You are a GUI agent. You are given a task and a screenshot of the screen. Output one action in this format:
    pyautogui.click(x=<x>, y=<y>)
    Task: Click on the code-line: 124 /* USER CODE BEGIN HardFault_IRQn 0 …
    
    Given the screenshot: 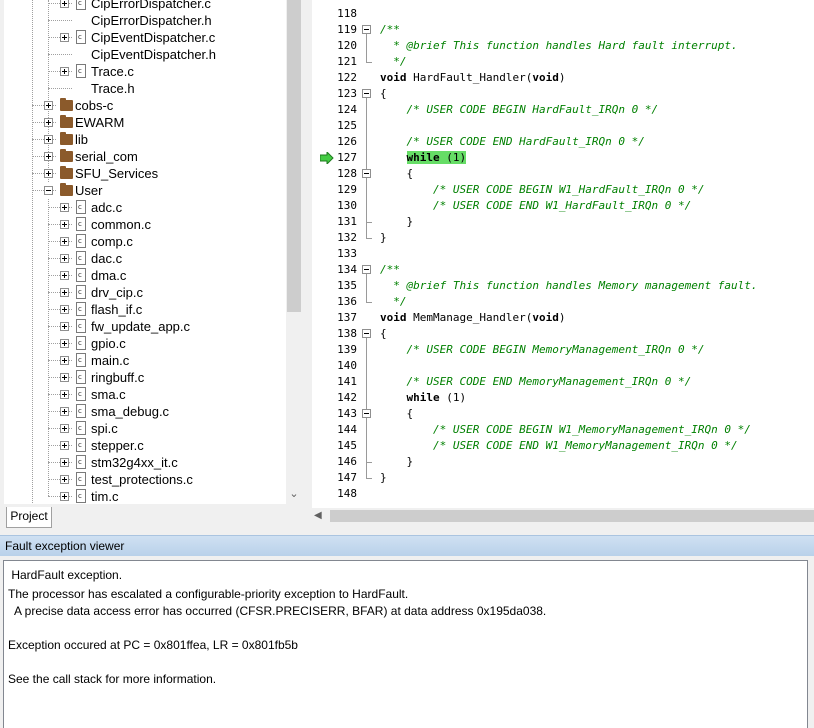 What is the action you would take?
    pyautogui.click(x=563, y=110)
    